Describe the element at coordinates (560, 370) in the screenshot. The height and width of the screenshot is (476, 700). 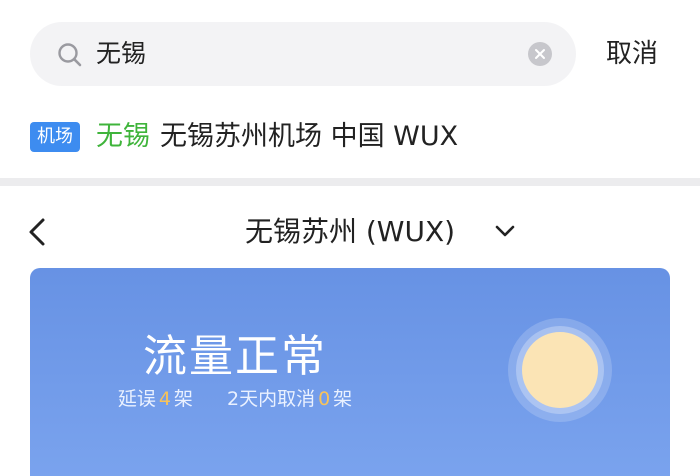
I see `sun-icon` at that location.